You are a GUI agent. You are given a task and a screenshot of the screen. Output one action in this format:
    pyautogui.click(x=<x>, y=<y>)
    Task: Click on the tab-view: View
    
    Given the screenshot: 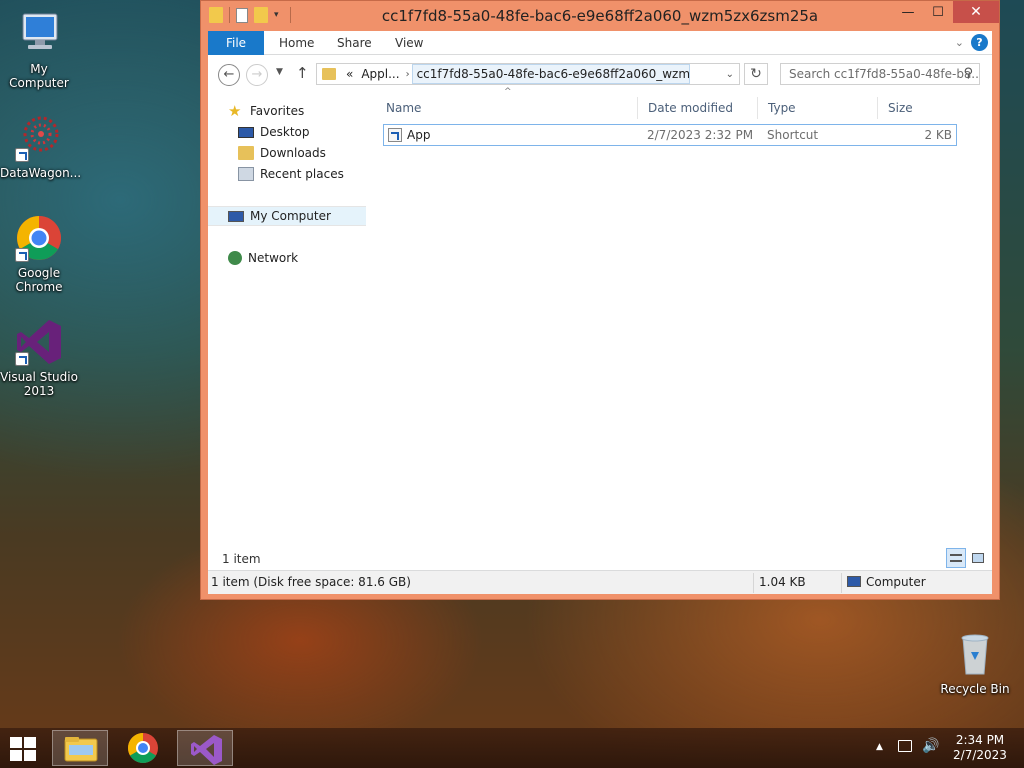 What is the action you would take?
    pyautogui.click(x=409, y=43)
    